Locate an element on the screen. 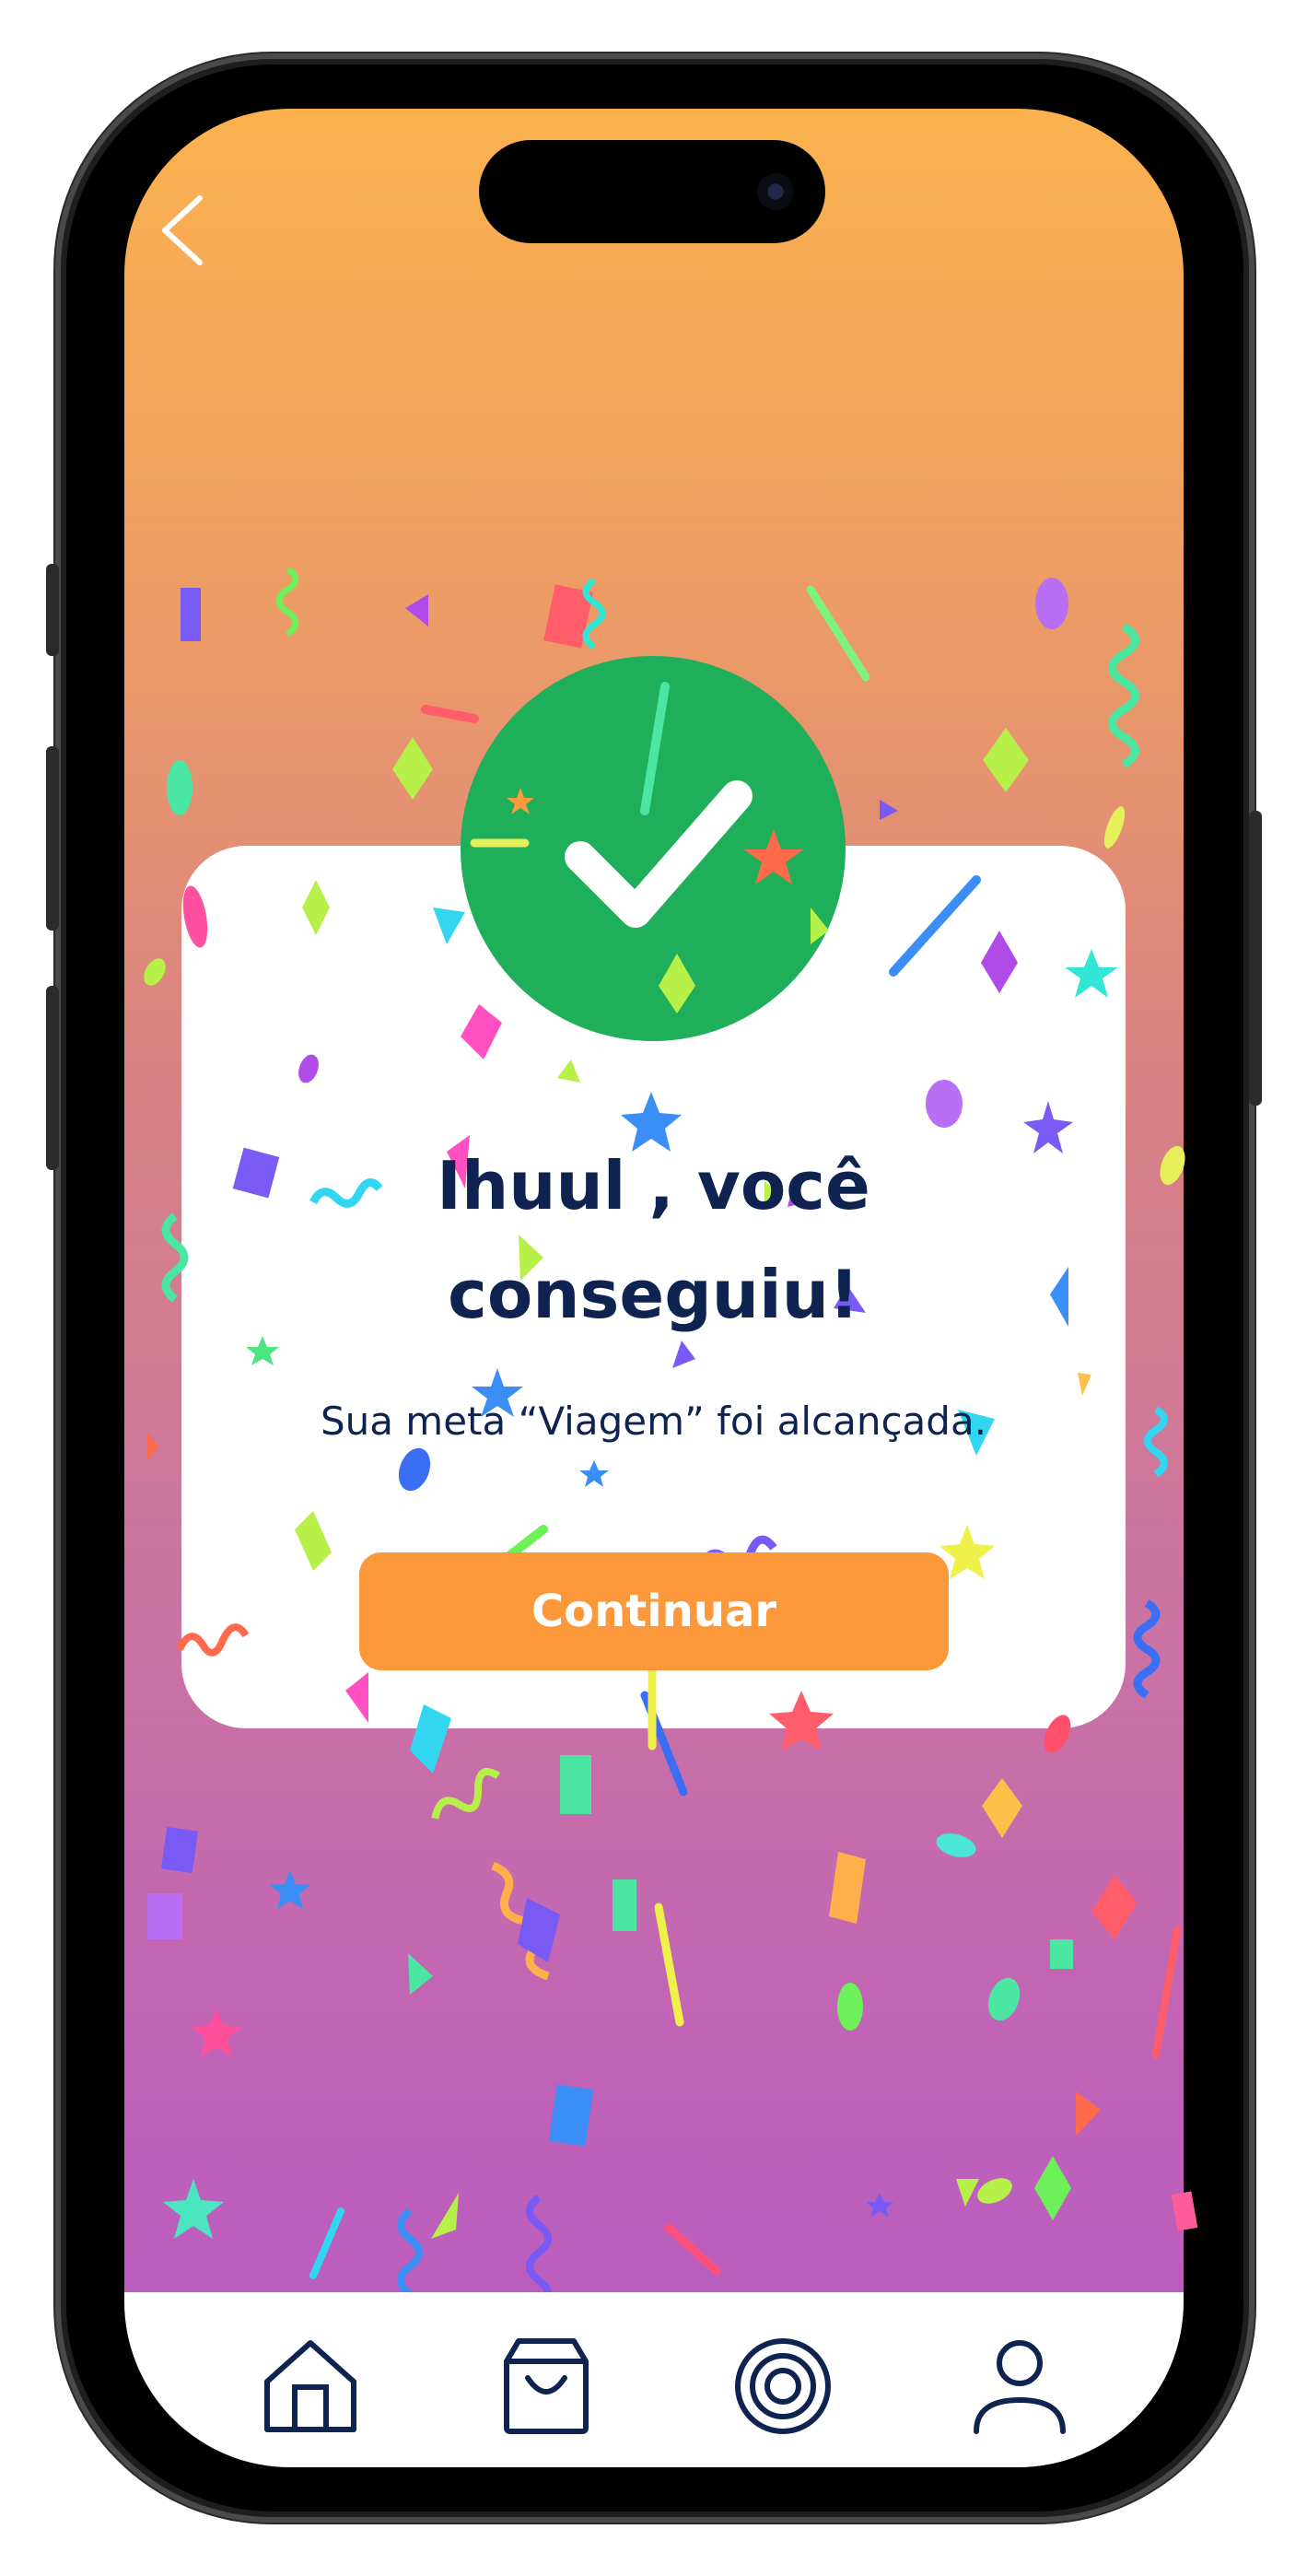  camera-icon is located at coordinates (775, 191).